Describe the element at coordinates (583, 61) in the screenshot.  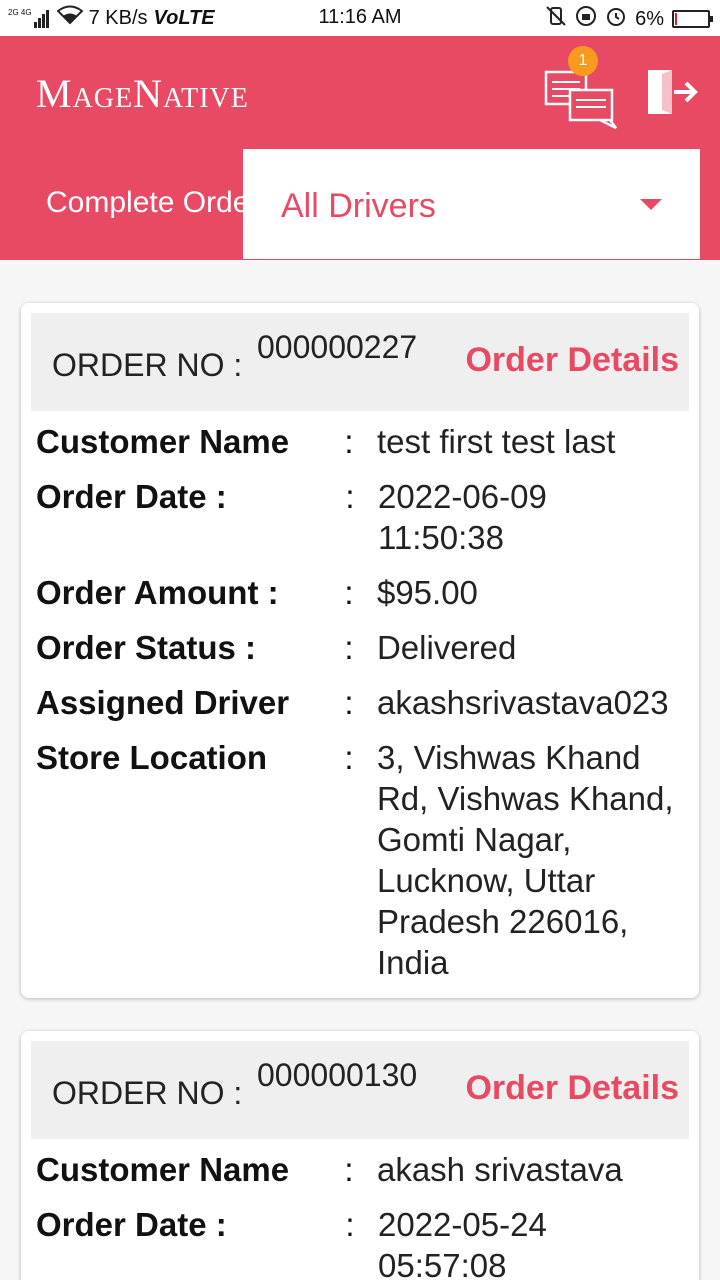
I see `notification-badge: 1` at that location.